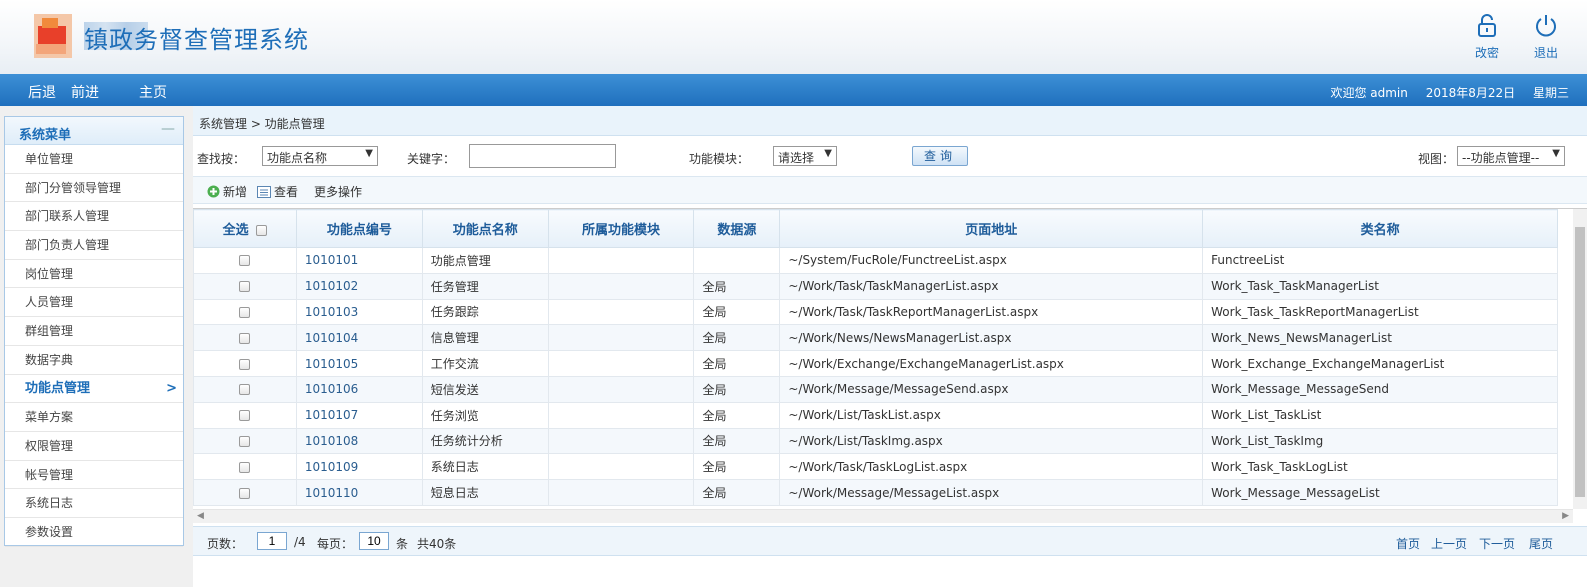  What do you see at coordinates (94, 245) in the screenshot?
I see `sidebar-item: 部门负责人管理` at bounding box center [94, 245].